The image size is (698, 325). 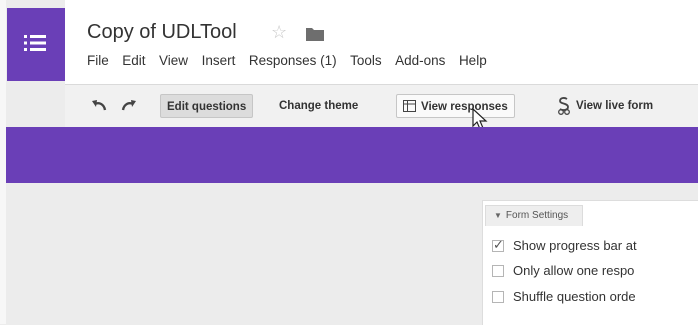 What do you see at coordinates (537, 215) in the screenshot?
I see `form-settings-tab-label: Form Settings` at bounding box center [537, 215].